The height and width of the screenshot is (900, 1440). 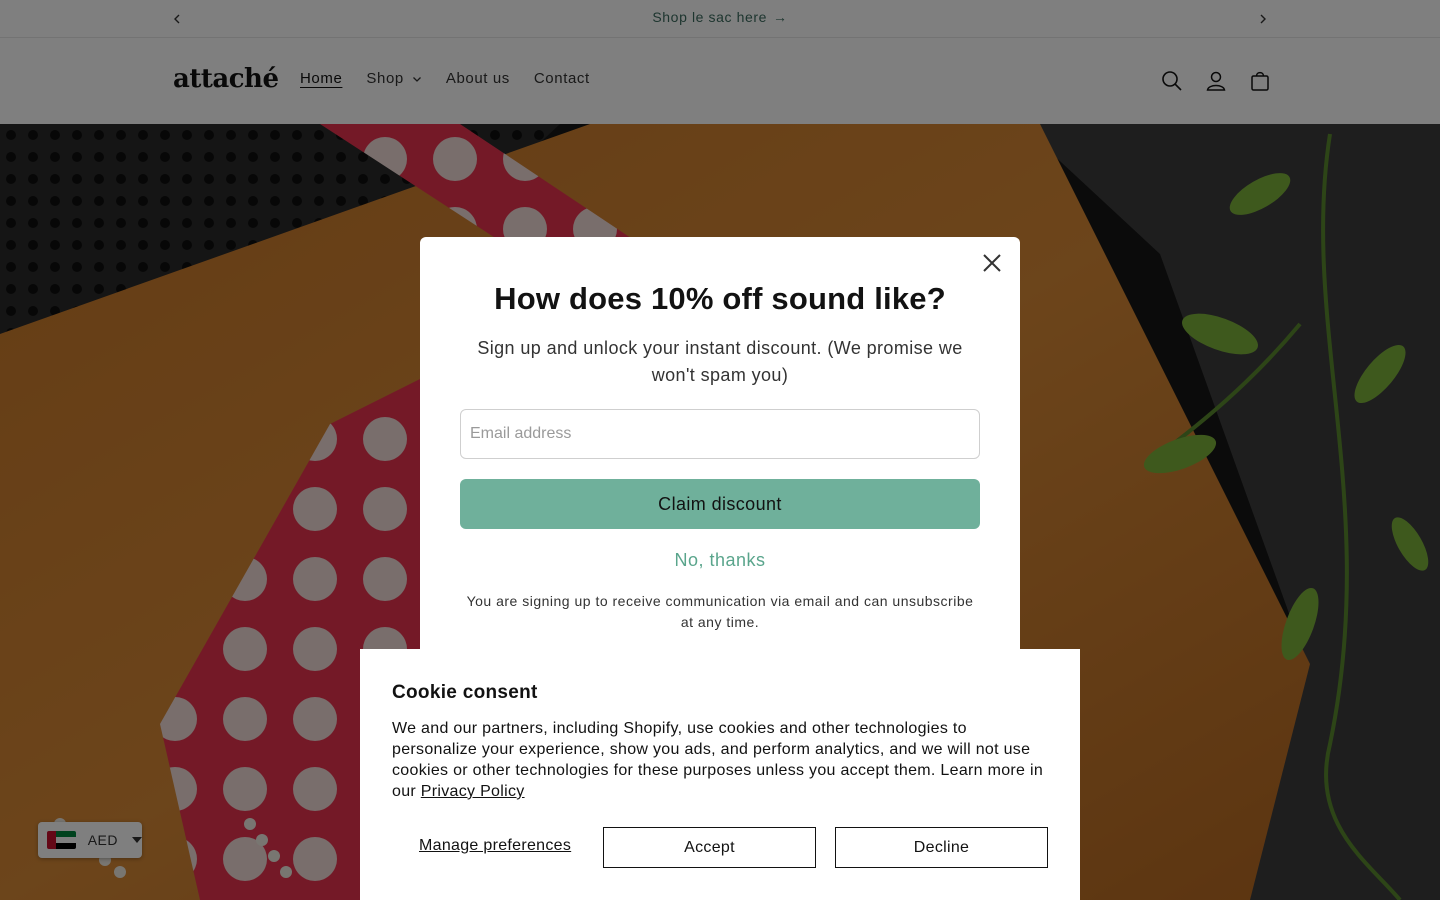 I want to click on privacy-policy-link: Privacy Policy, so click(x=473, y=791).